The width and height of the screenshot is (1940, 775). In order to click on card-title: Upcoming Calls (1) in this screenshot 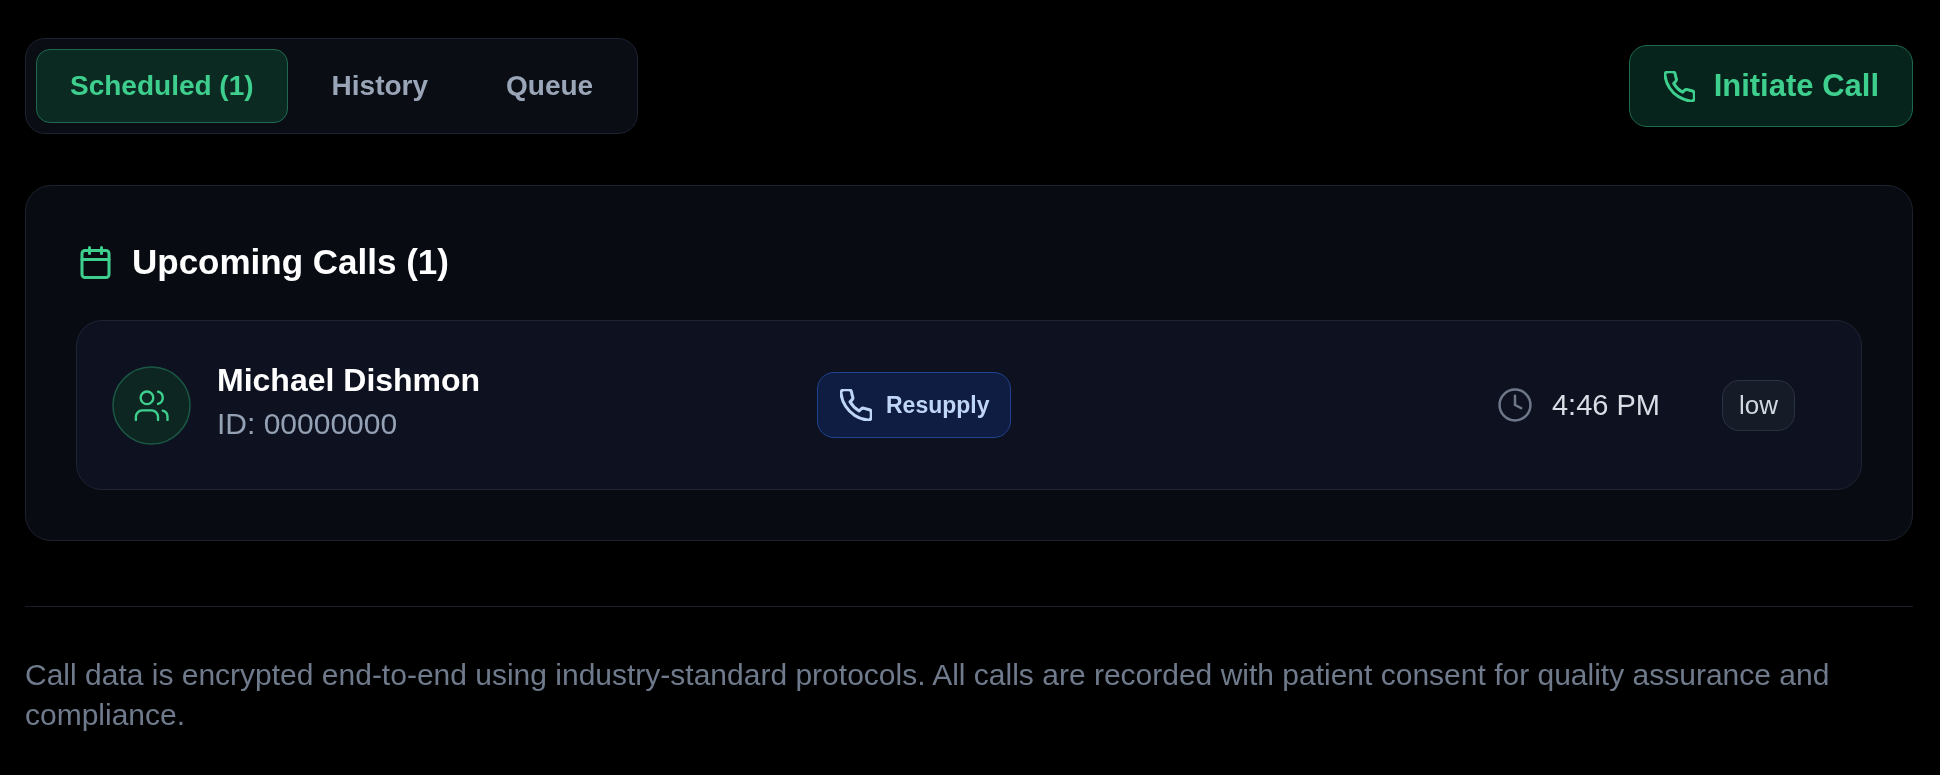, I will do `click(290, 262)`.